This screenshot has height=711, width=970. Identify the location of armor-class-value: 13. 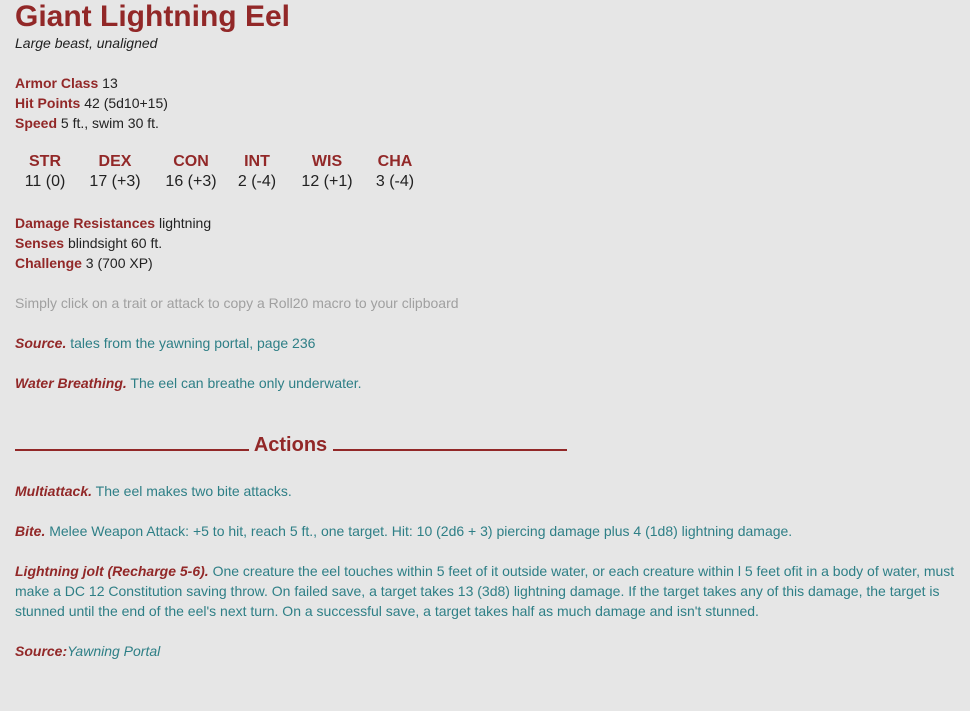
(110, 83).